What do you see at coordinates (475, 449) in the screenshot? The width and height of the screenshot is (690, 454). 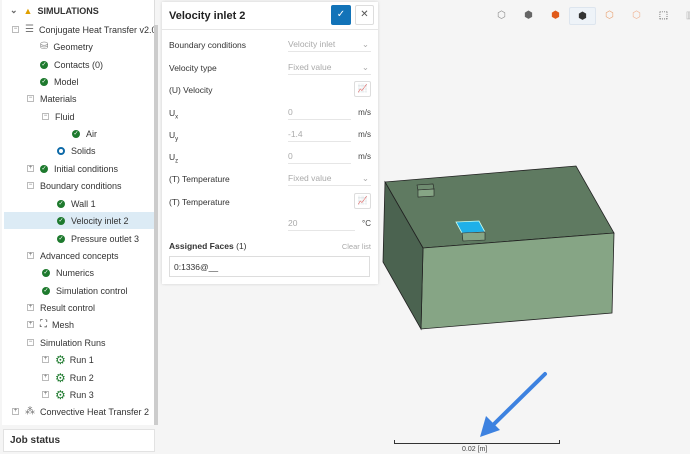 I see `scale-label: 0.02 [m]` at bounding box center [475, 449].